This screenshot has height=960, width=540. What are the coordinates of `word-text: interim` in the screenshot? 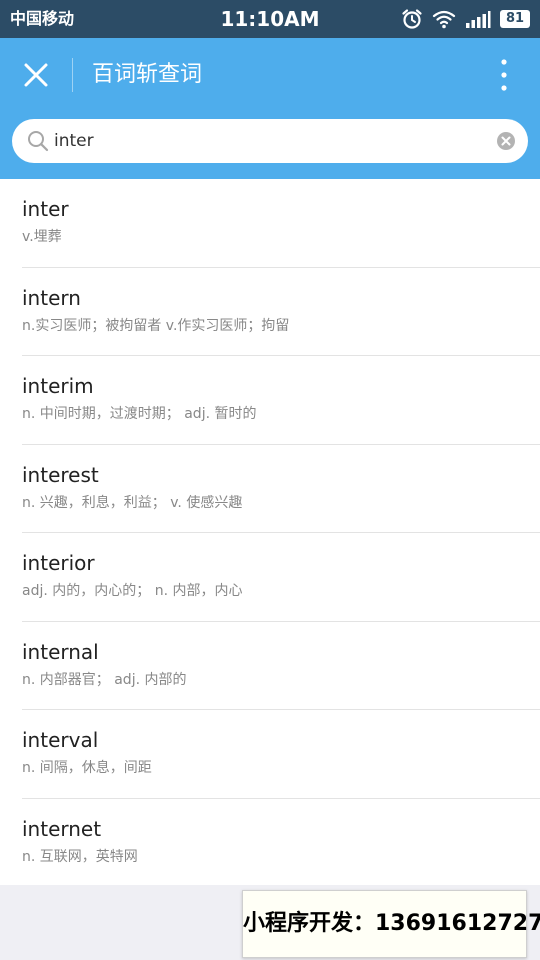 It's located at (58, 386).